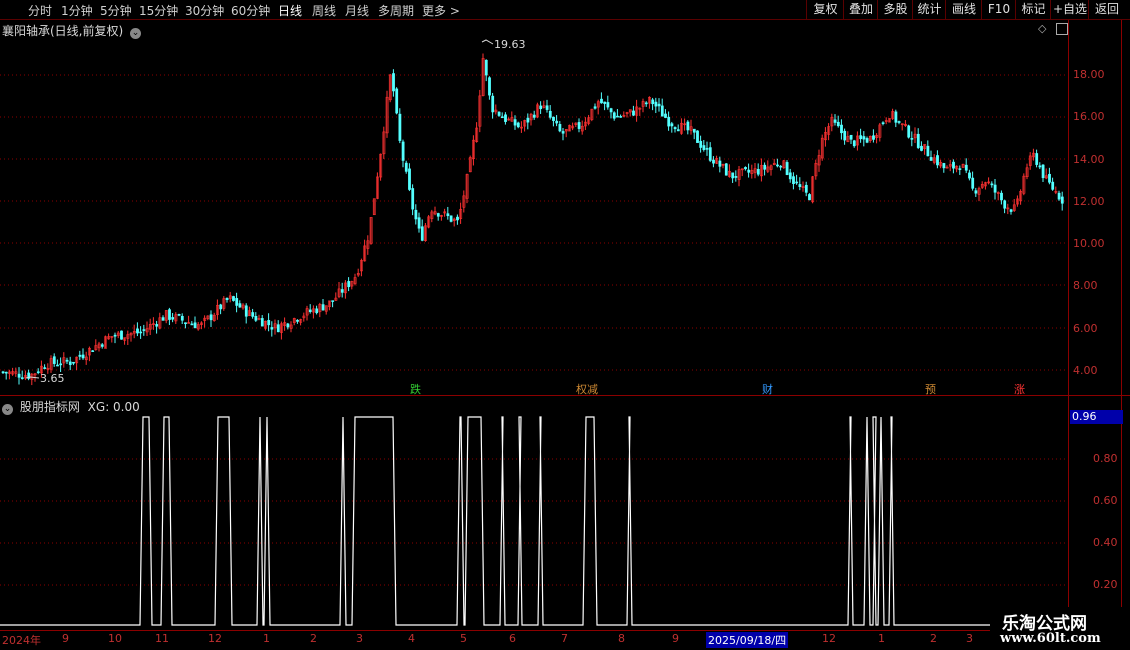 Image resolution: width=1130 pixels, height=650 pixels. What do you see at coordinates (881, 638) in the screenshot?
I see `date-label: 1` at bounding box center [881, 638].